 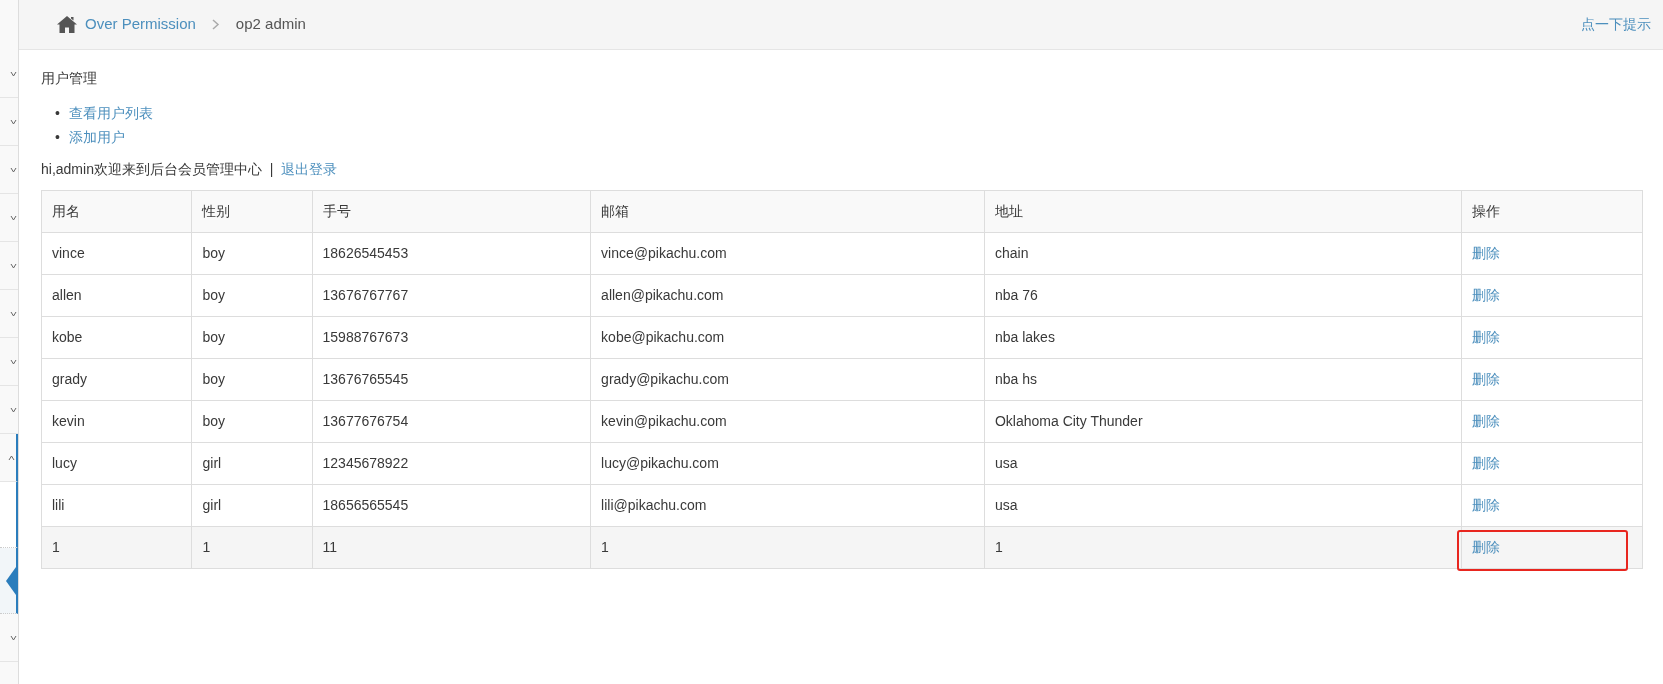 What do you see at coordinates (1223, 337) in the screenshot?
I see `table-cell: nba lakes` at bounding box center [1223, 337].